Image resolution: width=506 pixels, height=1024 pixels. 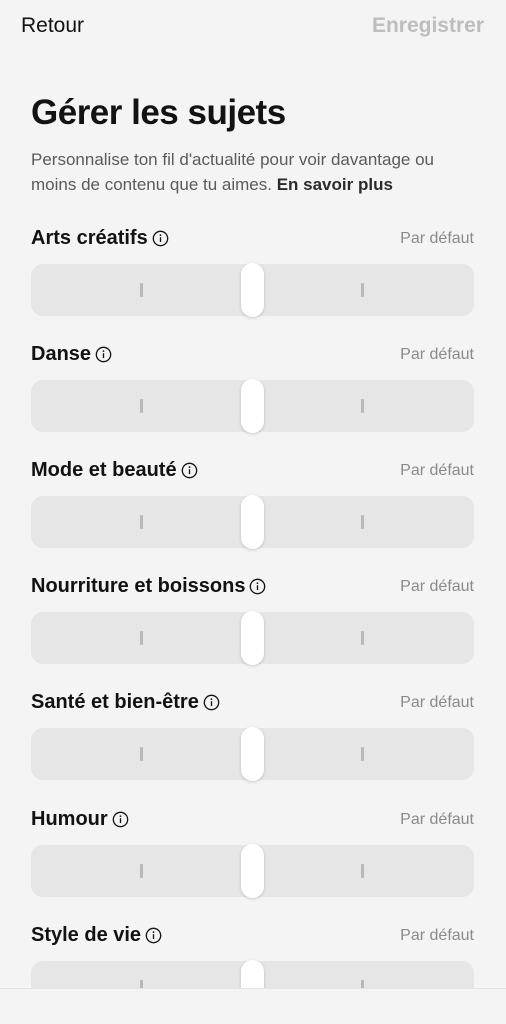 I want to click on topic-header: Santé et bien-être Par défaut, so click(x=252, y=705).